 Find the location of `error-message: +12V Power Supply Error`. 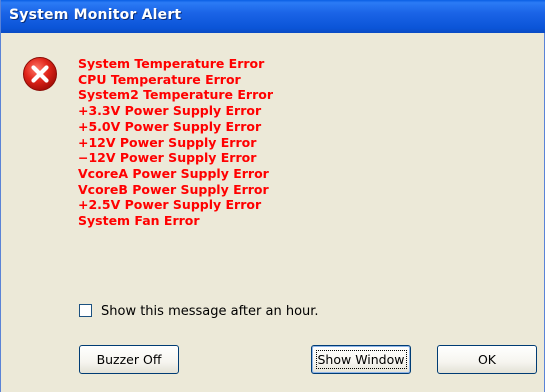

error-message: +12V Power Supply Error is located at coordinates (167, 142).